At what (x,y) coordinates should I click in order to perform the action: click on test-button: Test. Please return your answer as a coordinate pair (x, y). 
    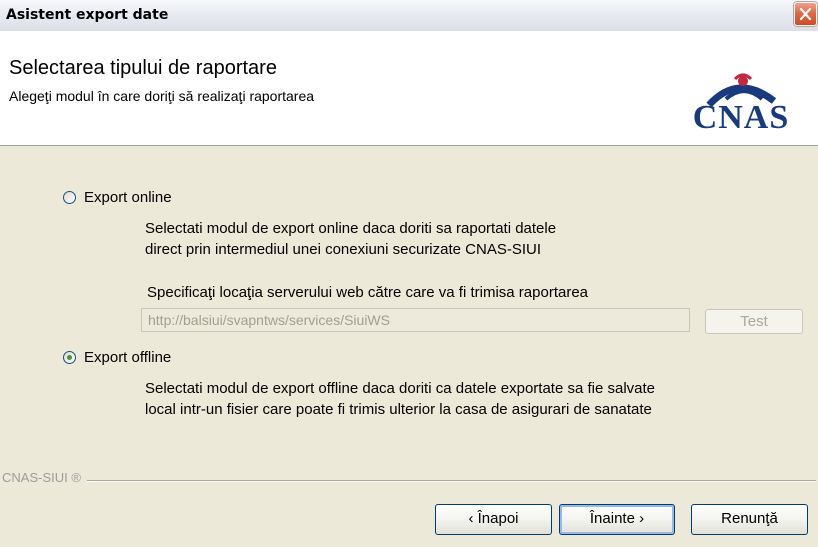
    Looking at the image, I should click on (754, 321).